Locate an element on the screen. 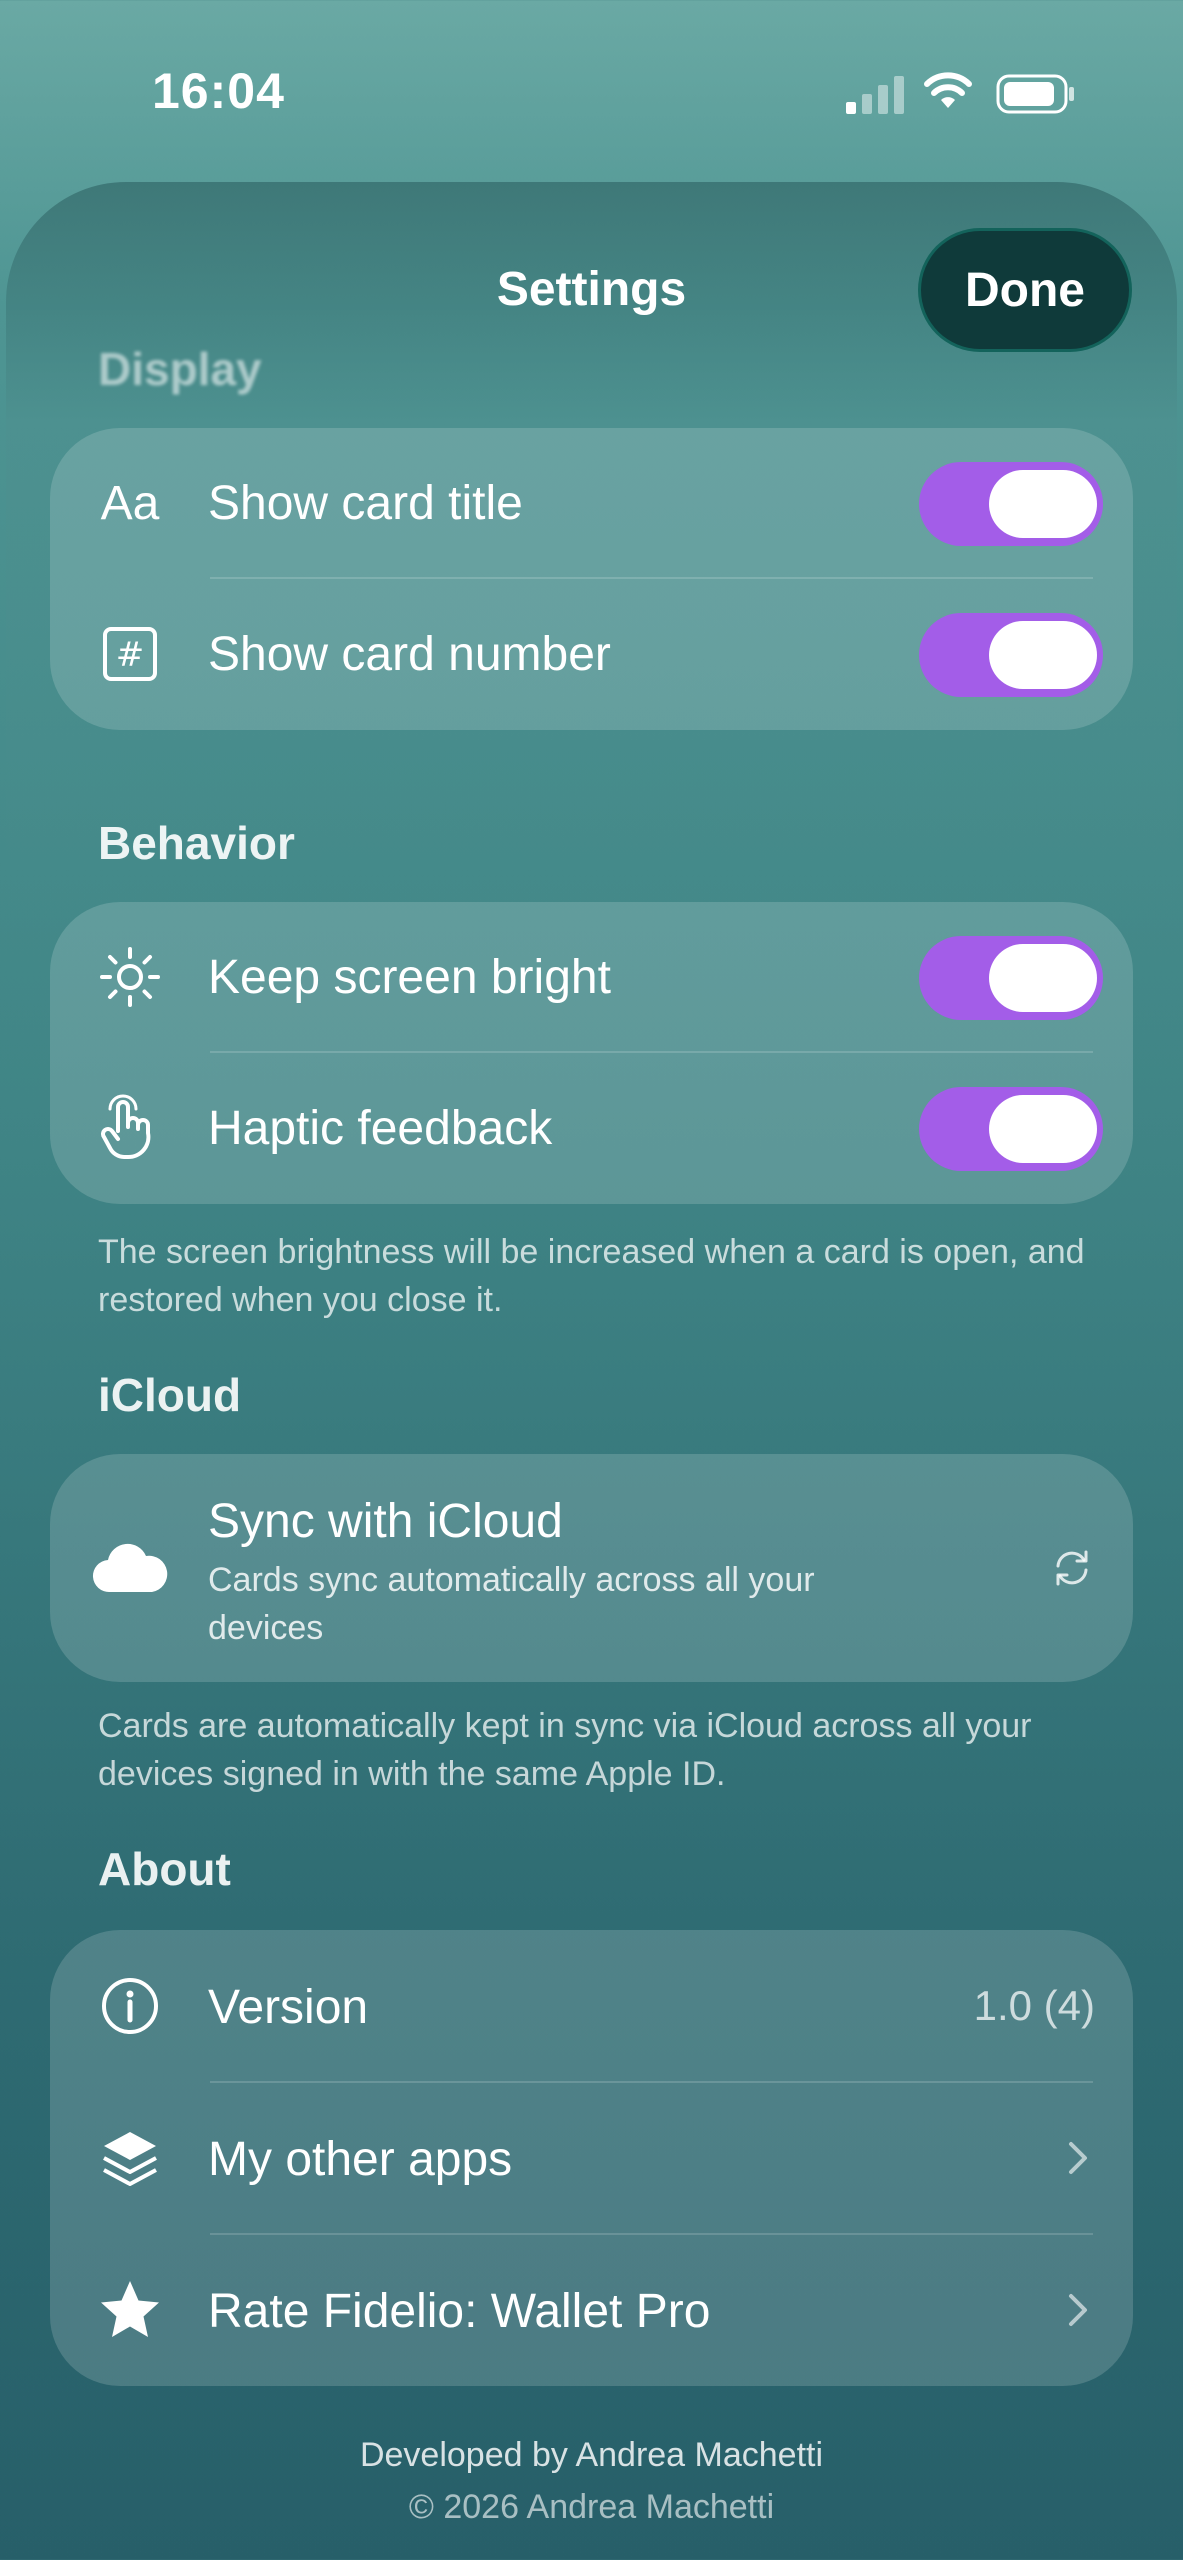  row-my-other-apps: My other apps is located at coordinates (591, 2158).